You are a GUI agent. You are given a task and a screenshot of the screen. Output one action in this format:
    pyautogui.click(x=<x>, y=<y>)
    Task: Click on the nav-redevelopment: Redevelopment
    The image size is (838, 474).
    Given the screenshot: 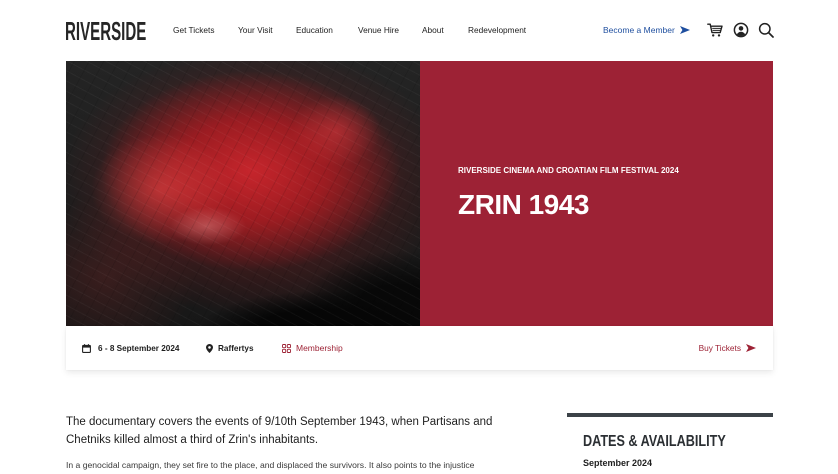 What is the action you would take?
    pyautogui.click(x=497, y=30)
    